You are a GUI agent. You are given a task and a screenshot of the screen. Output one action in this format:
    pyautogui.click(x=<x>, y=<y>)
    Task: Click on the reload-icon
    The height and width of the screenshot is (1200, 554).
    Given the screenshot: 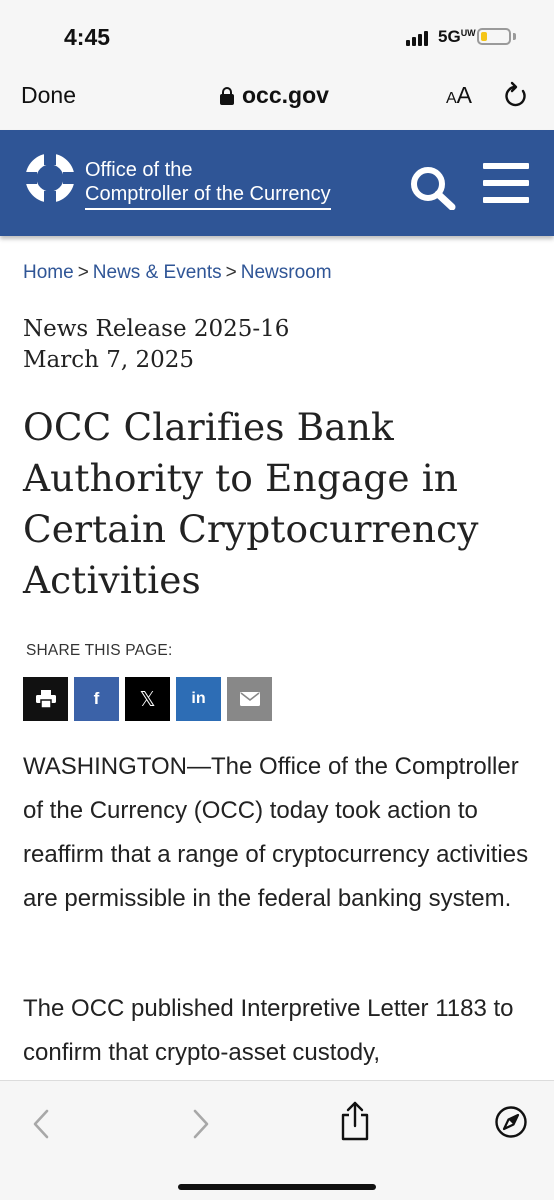 What is the action you would take?
    pyautogui.click(x=516, y=95)
    